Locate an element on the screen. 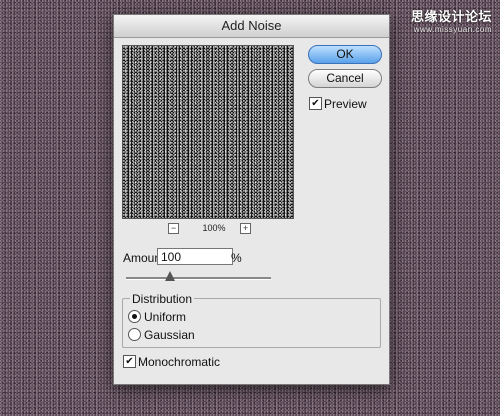  amount-slider-track is located at coordinates (198, 278).